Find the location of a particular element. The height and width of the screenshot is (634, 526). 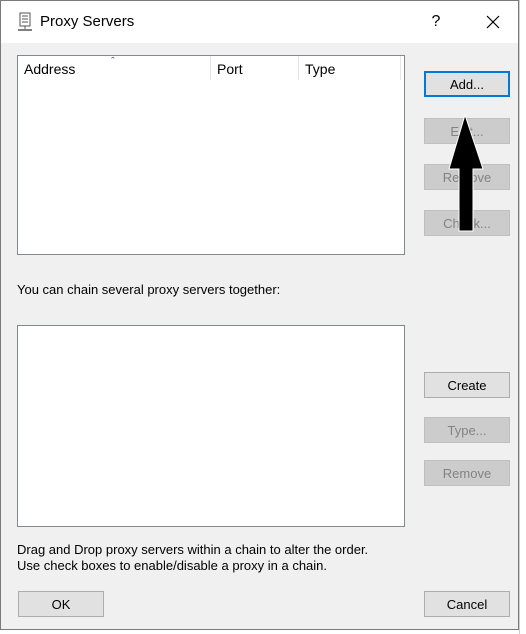

remove-proxy-button: Remove is located at coordinates (467, 177).